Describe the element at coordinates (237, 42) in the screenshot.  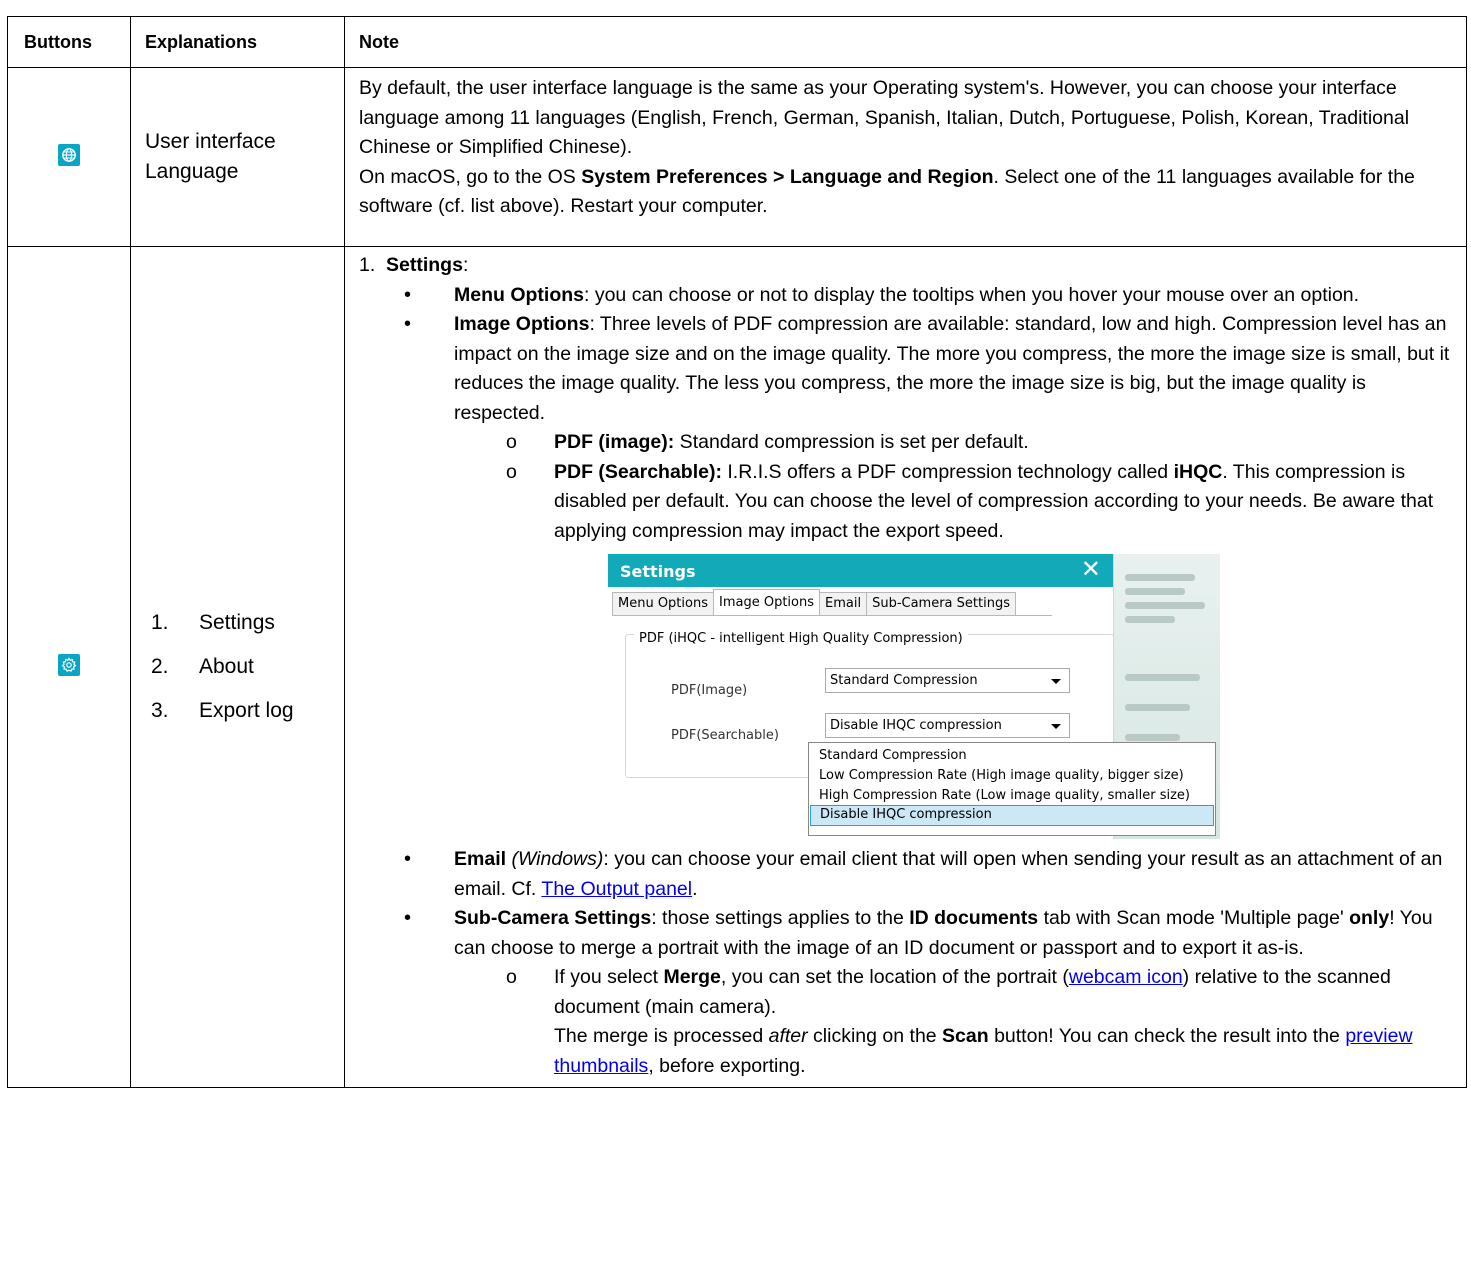
I see `header-explanations: Explanations` at that location.